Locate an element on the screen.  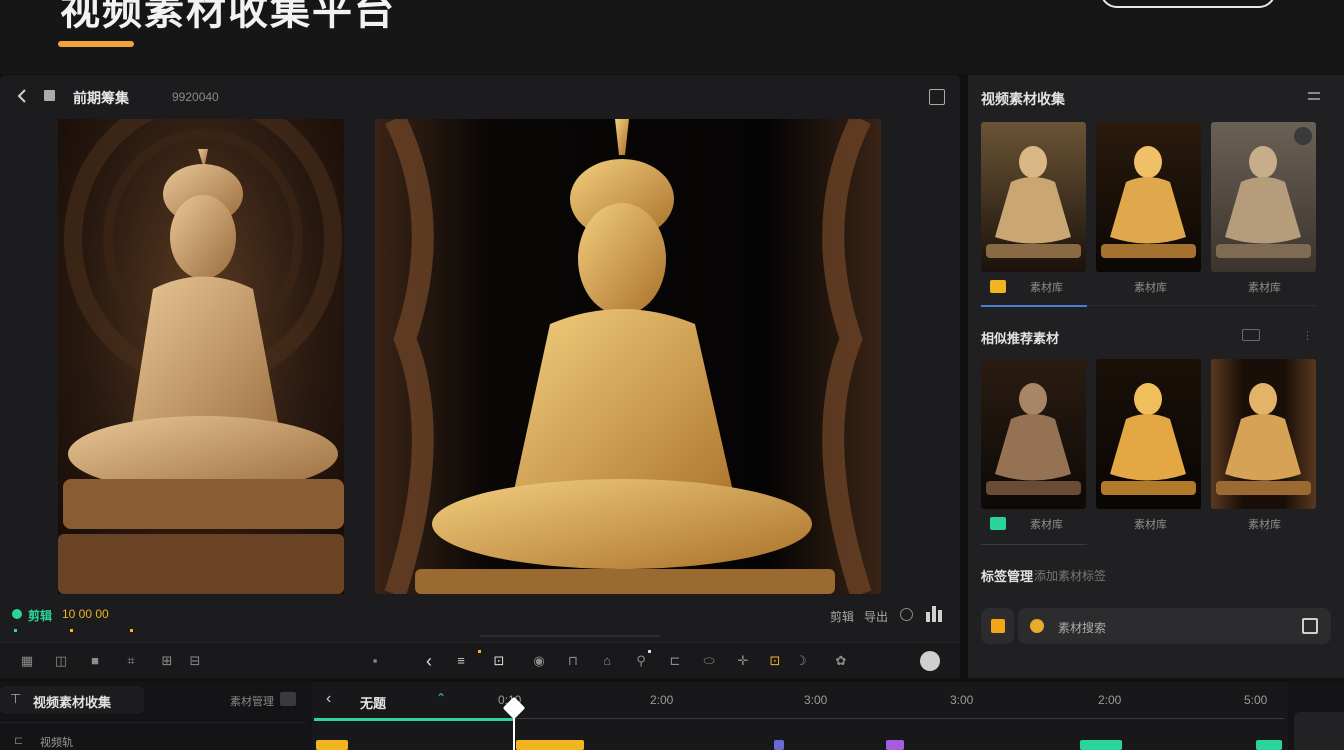
more-icon: ⋮ is located at coordinates (1307, 335).